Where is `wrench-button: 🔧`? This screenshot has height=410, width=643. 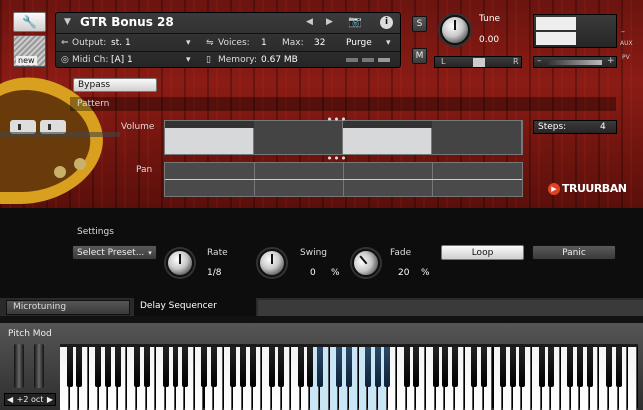
wrench-button: 🔧 is located at coordinates (29, 22).